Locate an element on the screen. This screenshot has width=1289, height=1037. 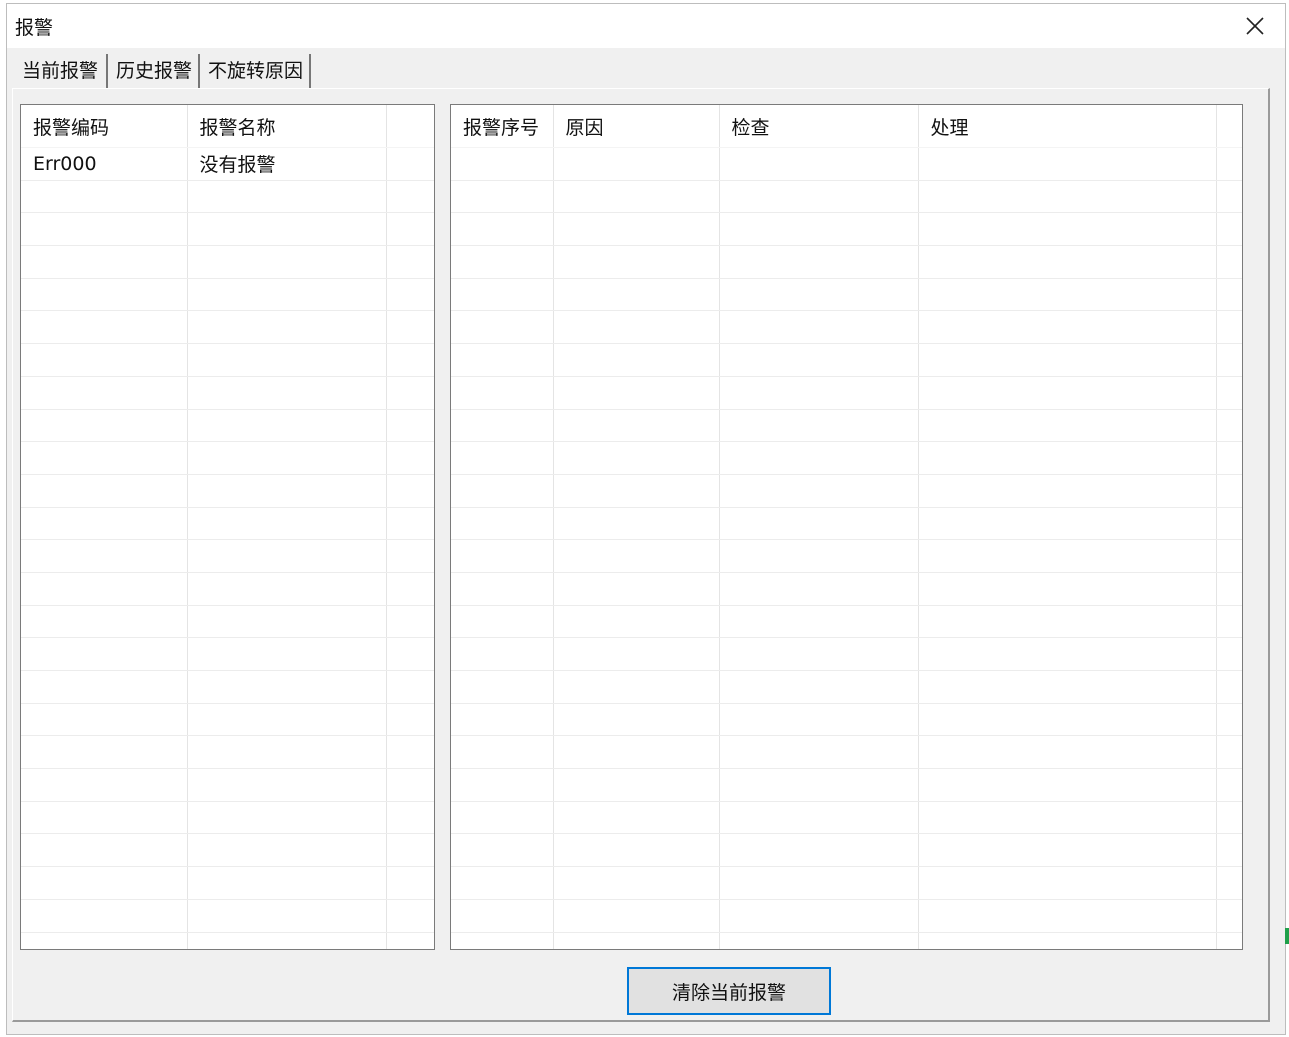
table-header-row: 报警序号 原因 检查 处理 is located at coordinates (846, 126).